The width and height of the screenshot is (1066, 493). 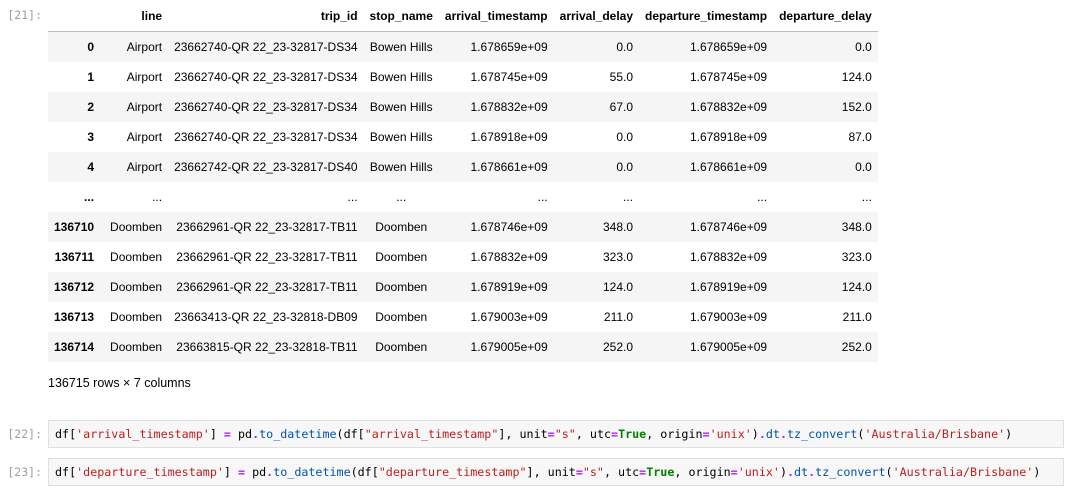 I want to click on code-token: , origin, so click(x=674, y=434).